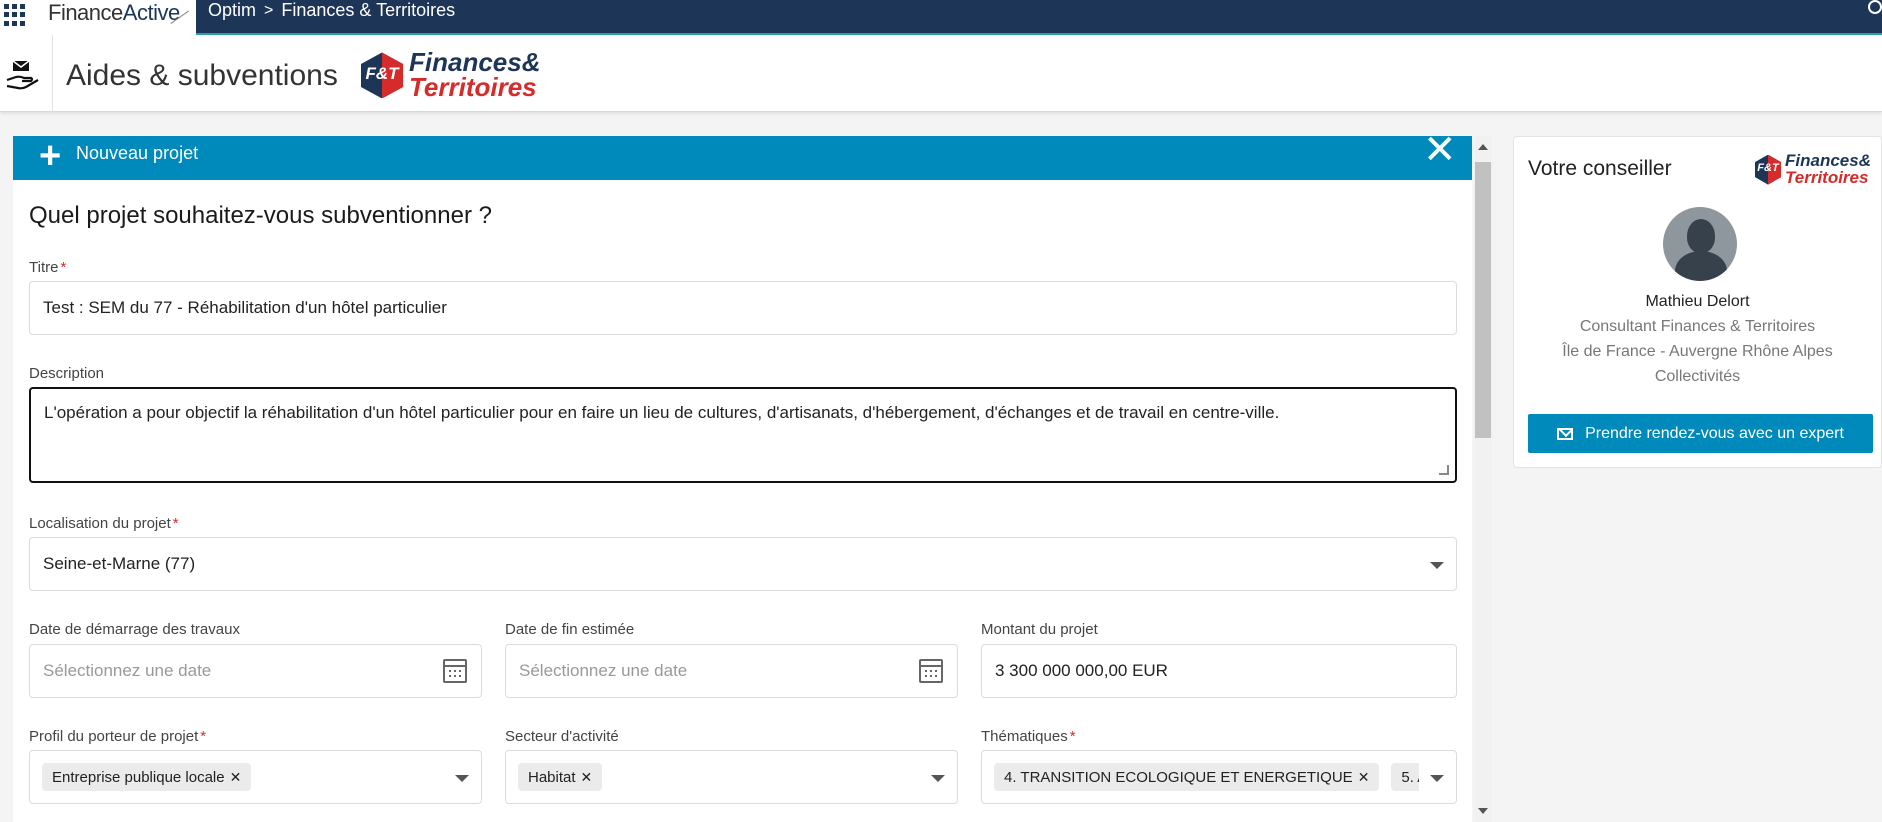 The height and width of the screenshot is (822, 1882). Describe the element at coordinates (1565, 433) in the screenshot. I see `envelope-icon` at that location.